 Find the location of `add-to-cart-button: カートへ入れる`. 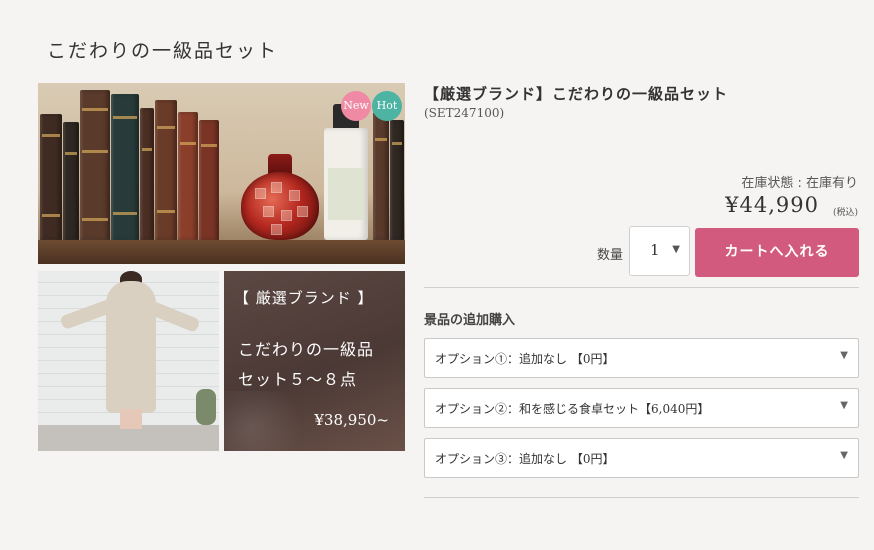

add-to-cart-button: カートへ入れる is located at coordinates (777, 252).